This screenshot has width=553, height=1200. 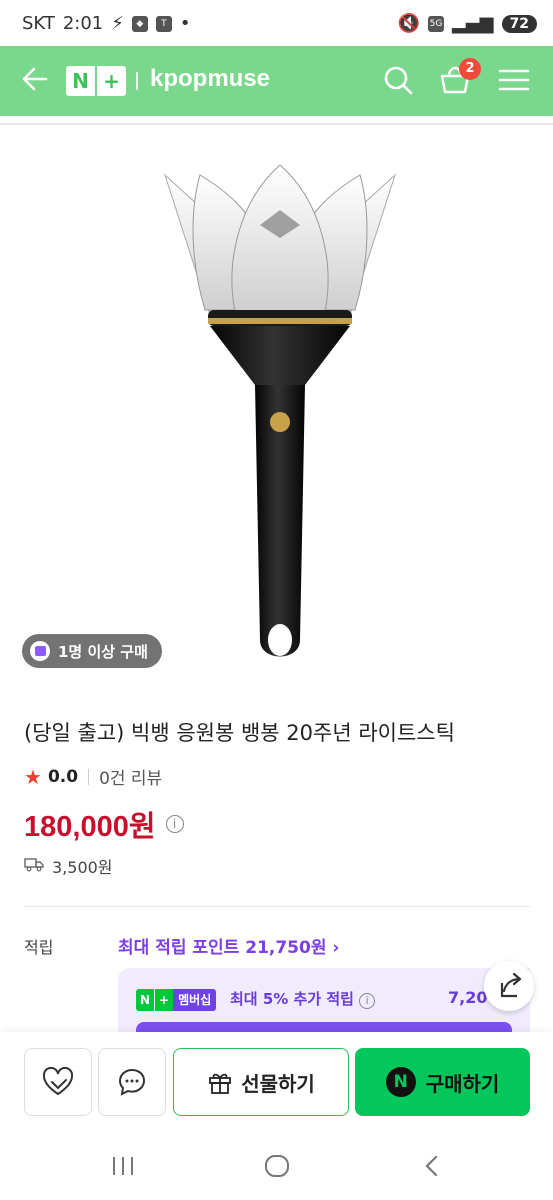 I want to click on review-count: 0건 리뷰, so click(x=130, y=776).